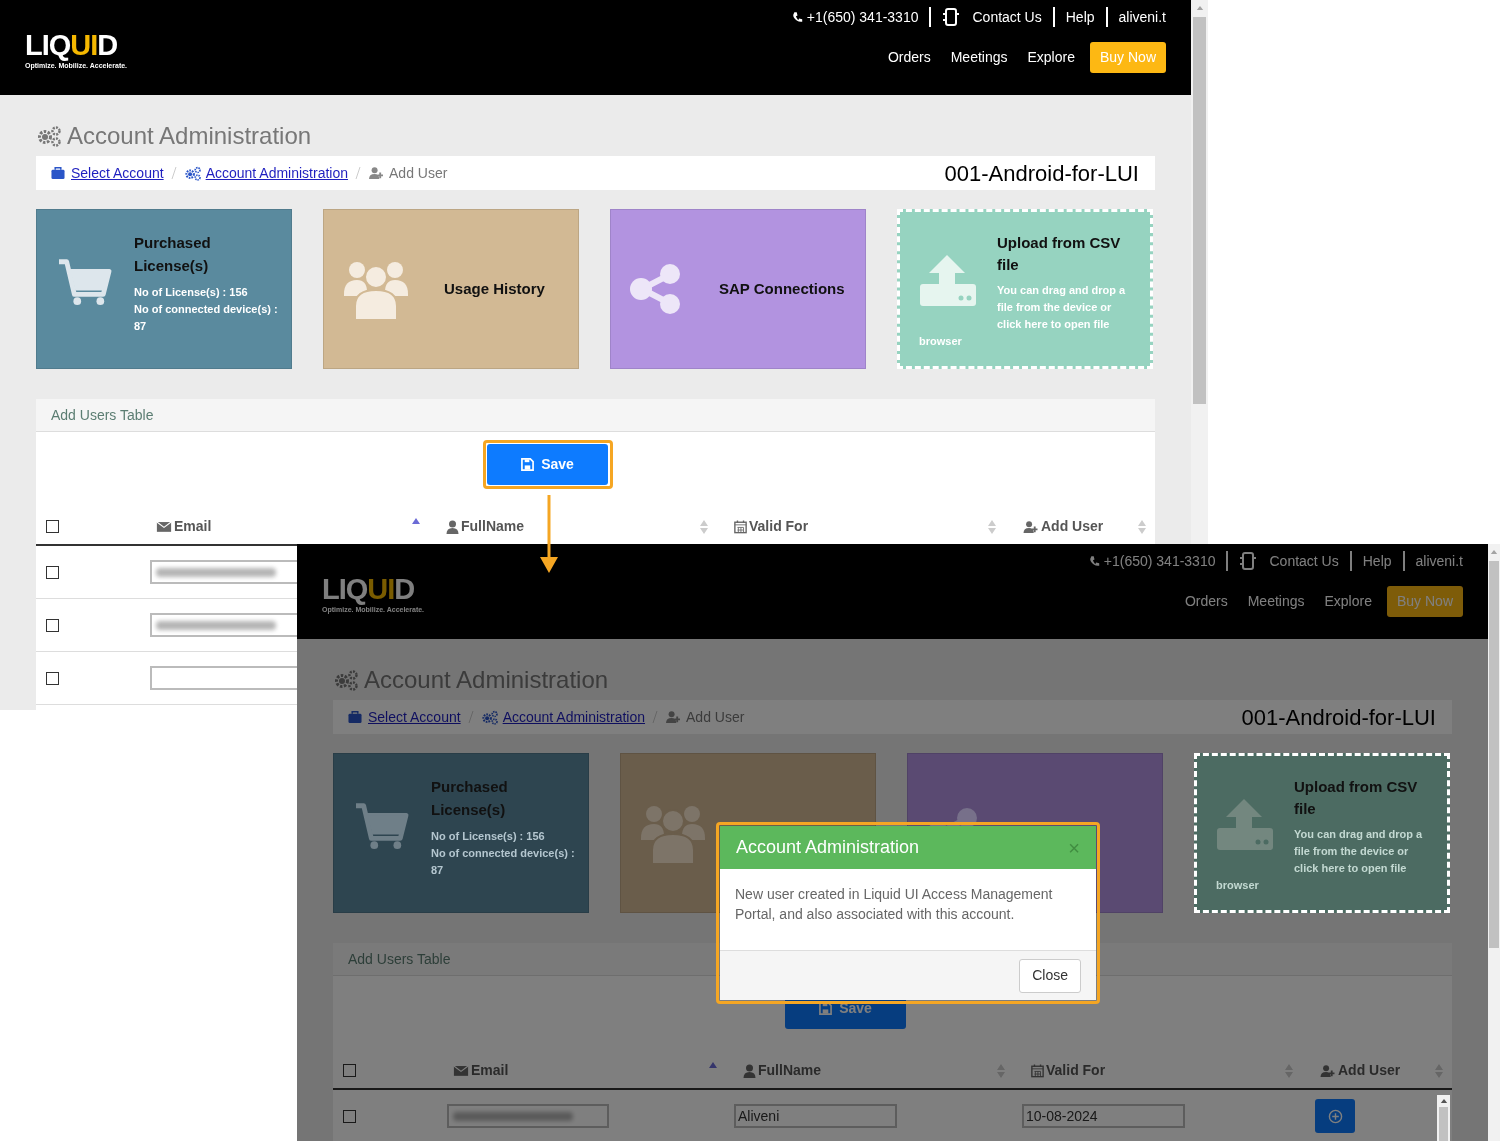 The image size is (1500, 1141). What do you see at coordinates (828, 847) in the screenshot?
I see `dialog-title: Account Administration` at bounding box center [828, 847].